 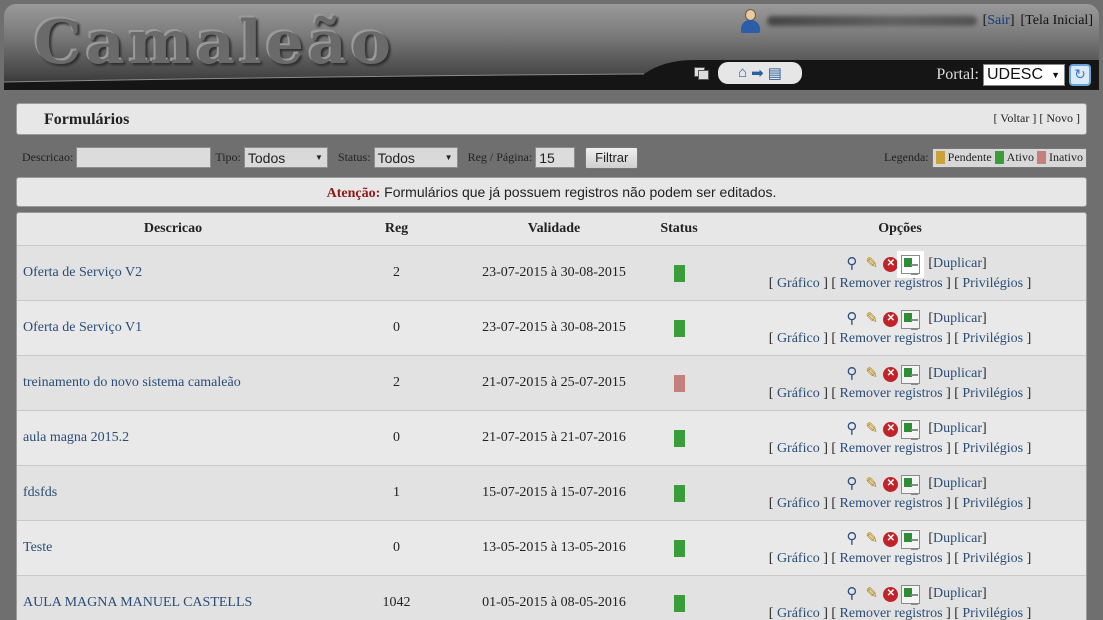 What do you see at coordinates (998, 20) in the screenshot?
I see `sair-link: Sair` at bounding box center [998, 20].